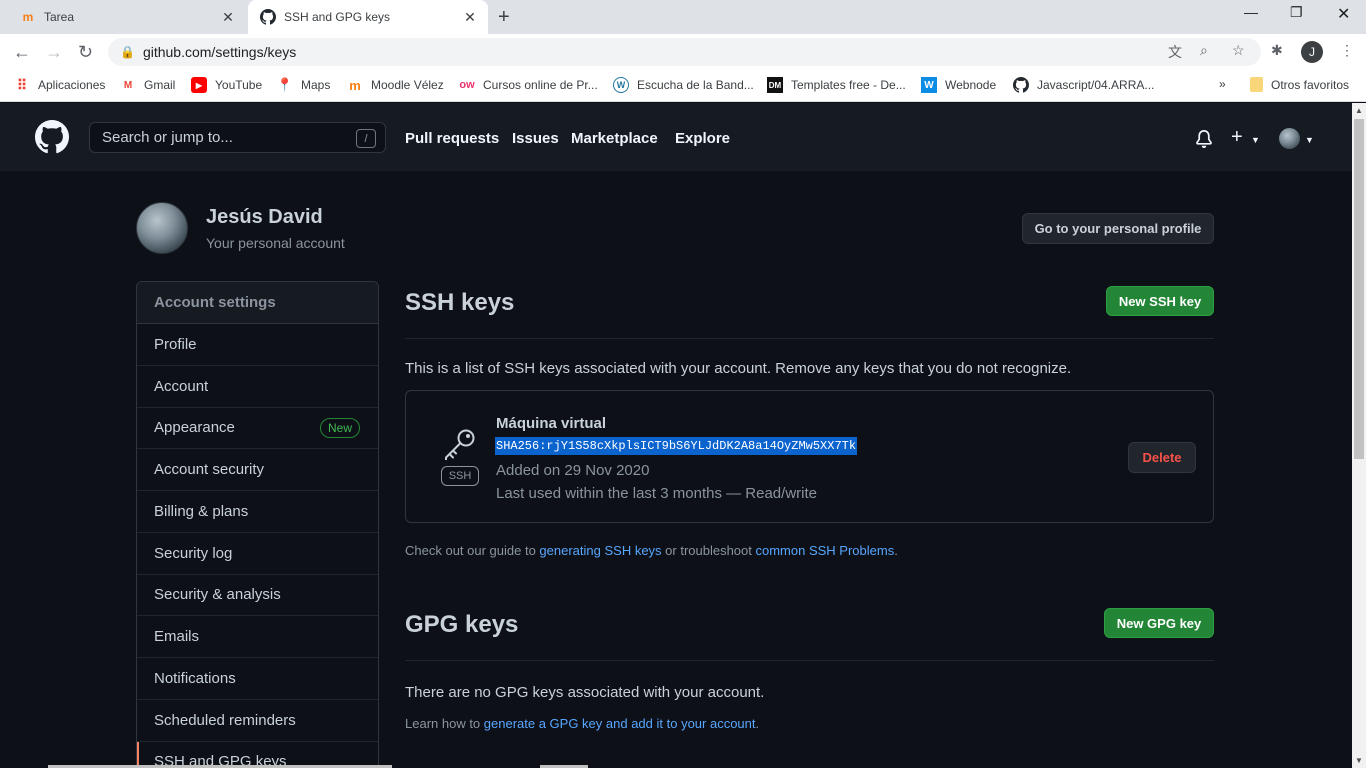 The height and width of the screenshot is (768, 1366). Describe the element at coordinates (614, 138) in the screenshot. I see `nav-marketplace: Marketplace` at that location.